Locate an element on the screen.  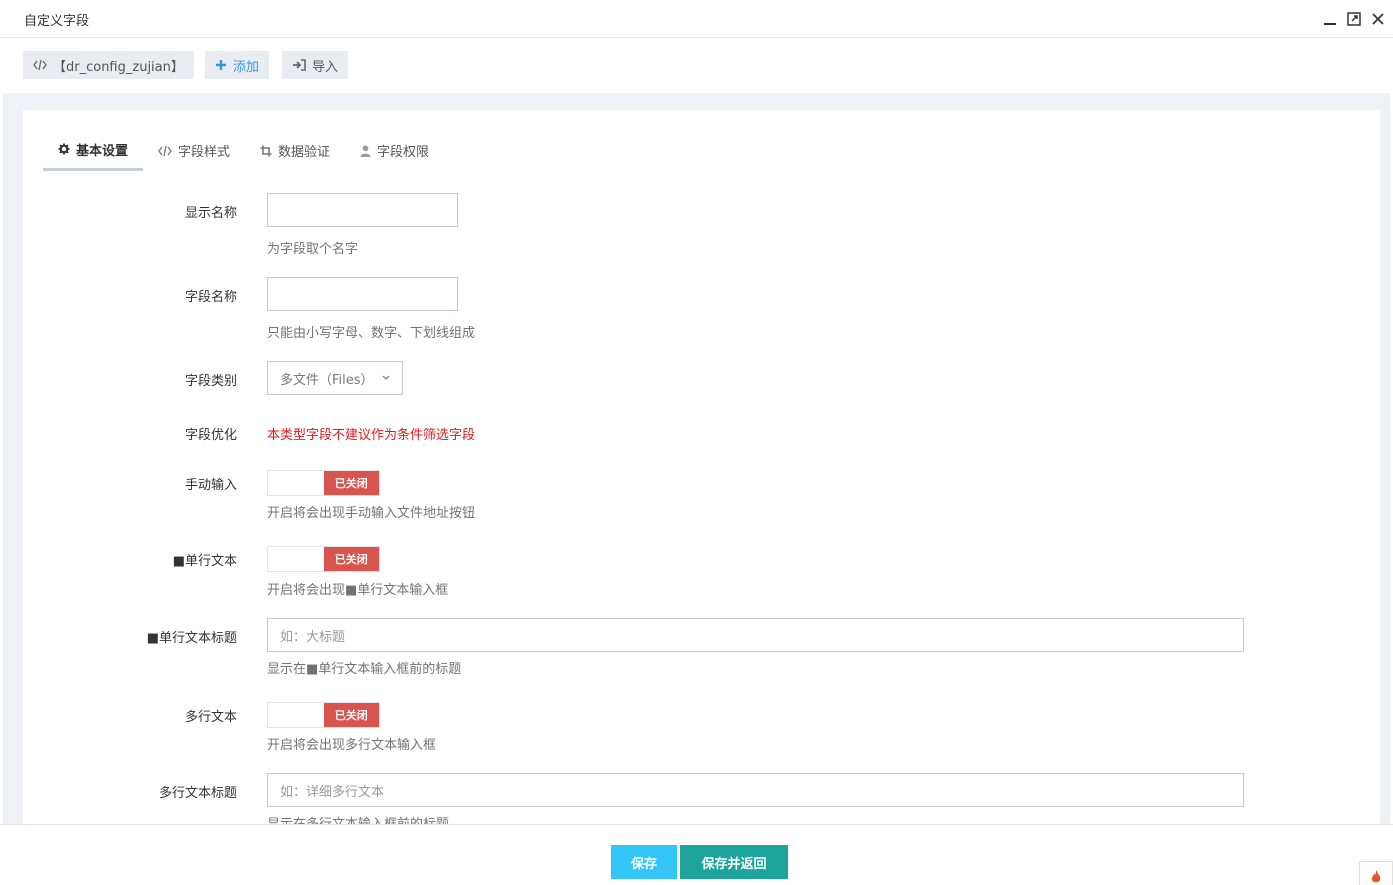
field-type-label: 字段类别 is located at coordinates (210, 381).